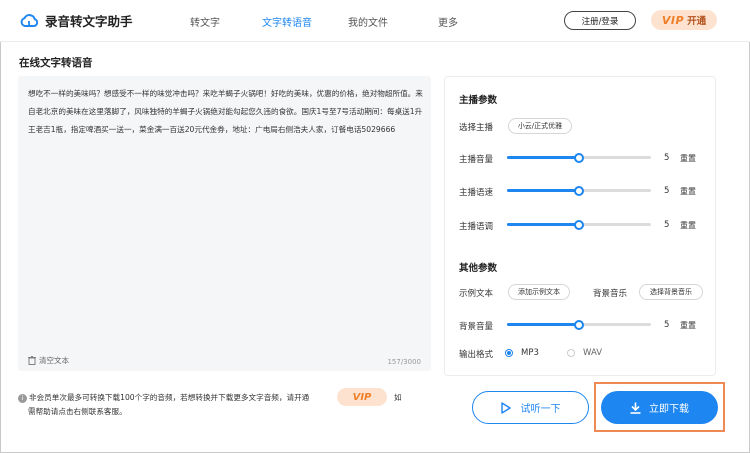 The height and width of the screenshot is (453, 750). I want to click on bg-volume-value: 5, so click(667, 325).